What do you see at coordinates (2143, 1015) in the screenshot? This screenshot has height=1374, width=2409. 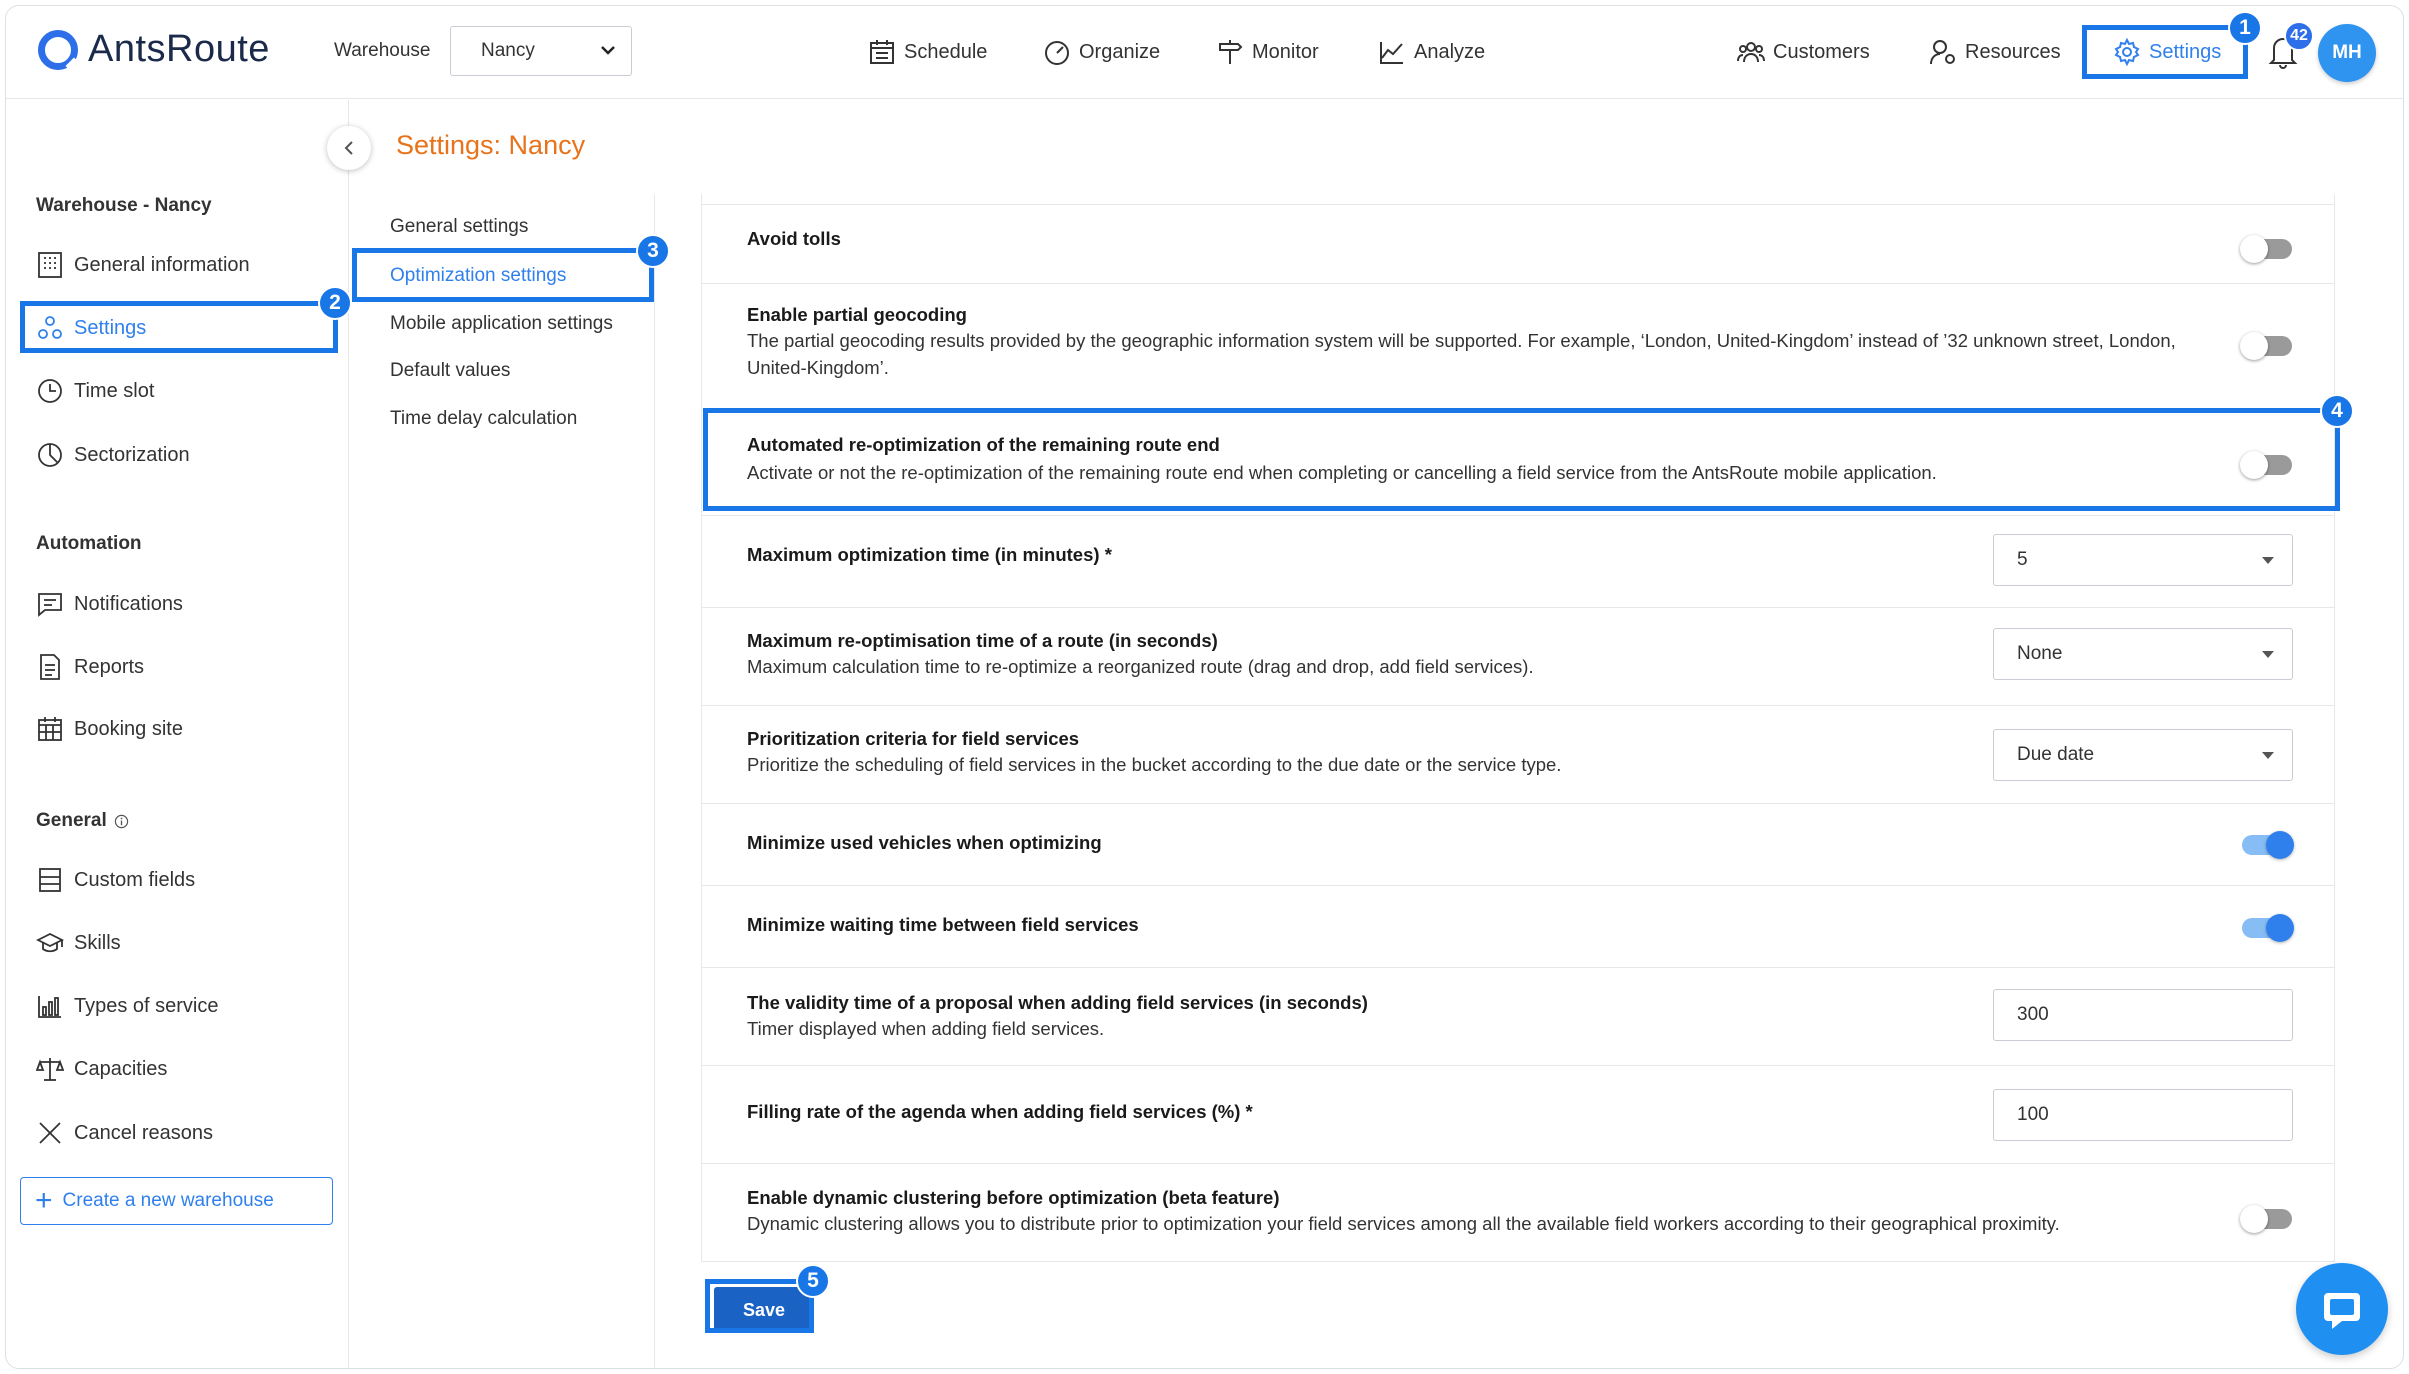 I see `validity-time-input: 300` at bounding box center [2143, 1015].